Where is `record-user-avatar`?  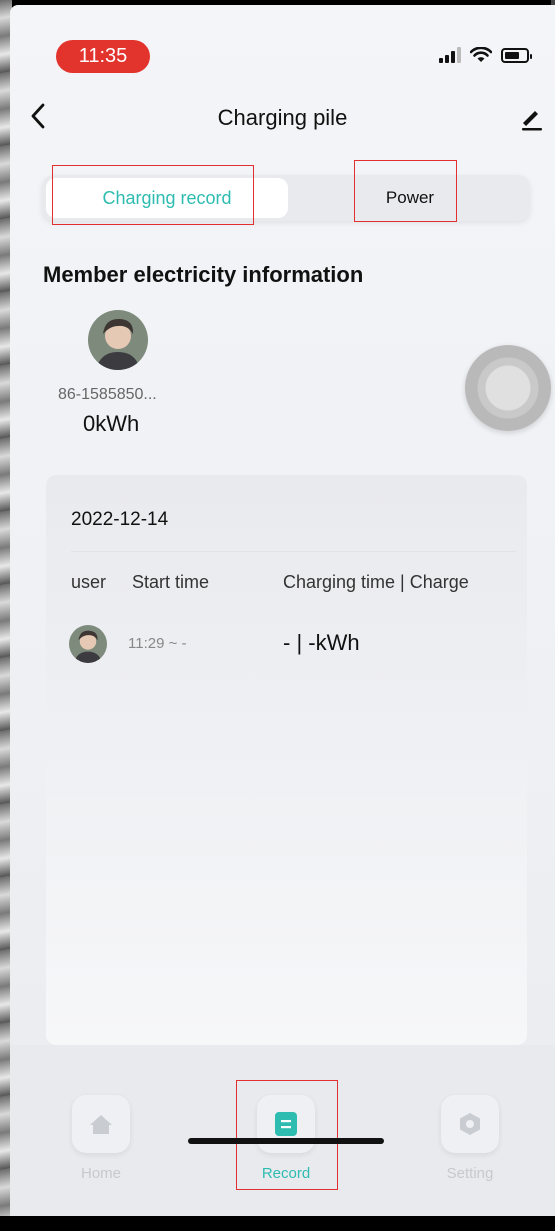 record-user-avatar is located at coordinates (88, 644).